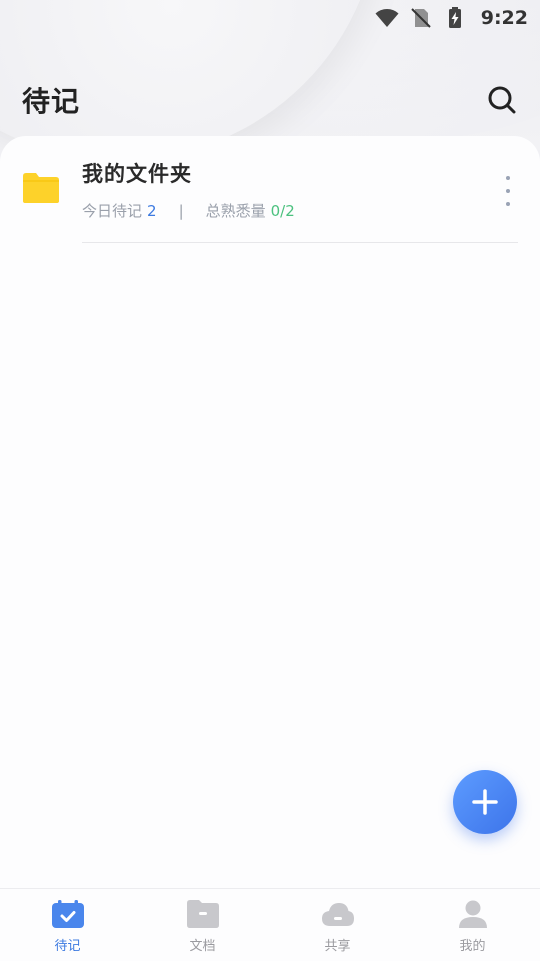  Describe the element at coordinates (337, 914) in the screenshot. I see `cloud-icon` at that location.